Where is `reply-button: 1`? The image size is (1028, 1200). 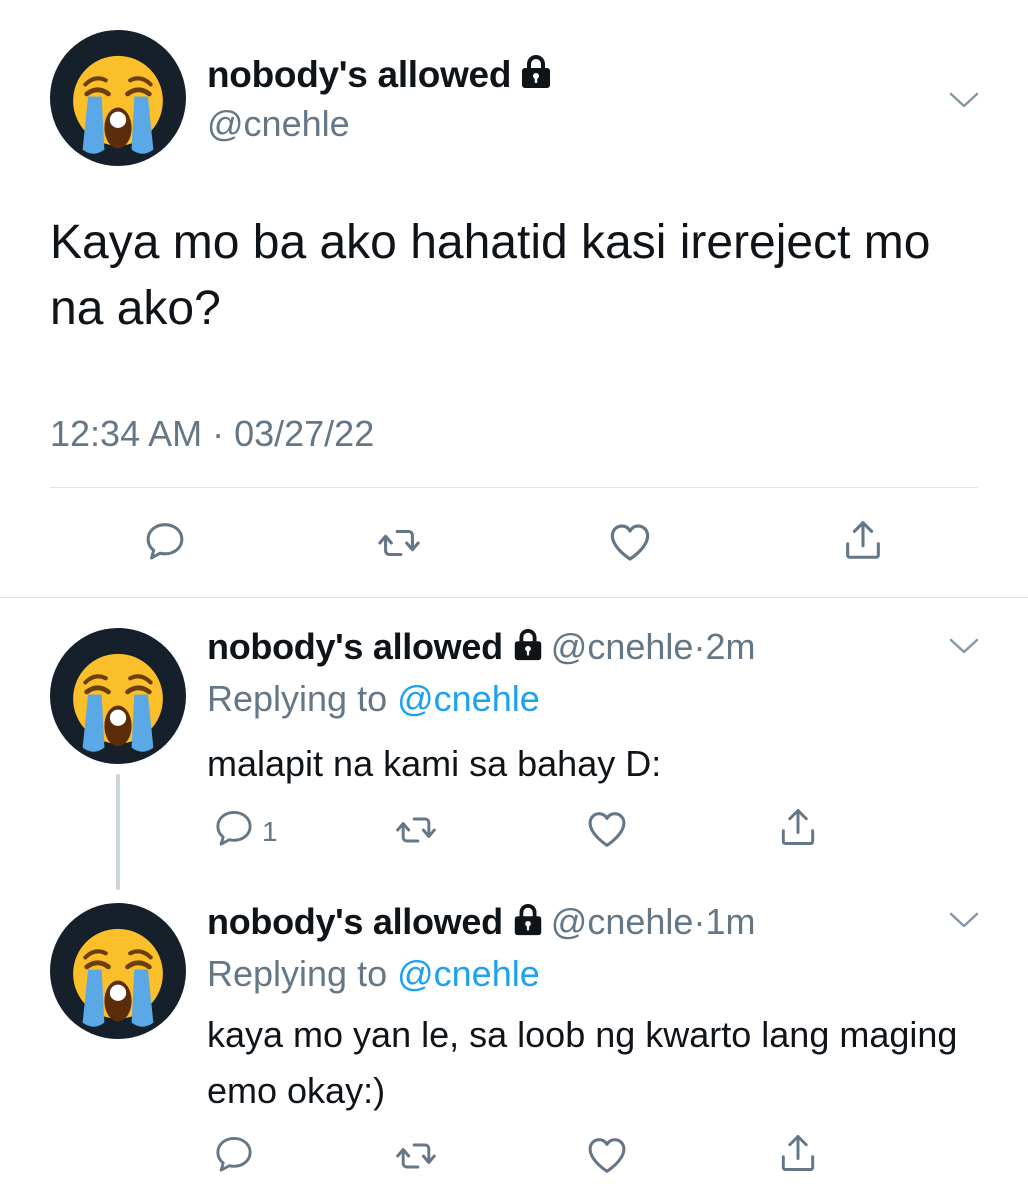
reply-button: 1 is located at coordinates (245, 828).